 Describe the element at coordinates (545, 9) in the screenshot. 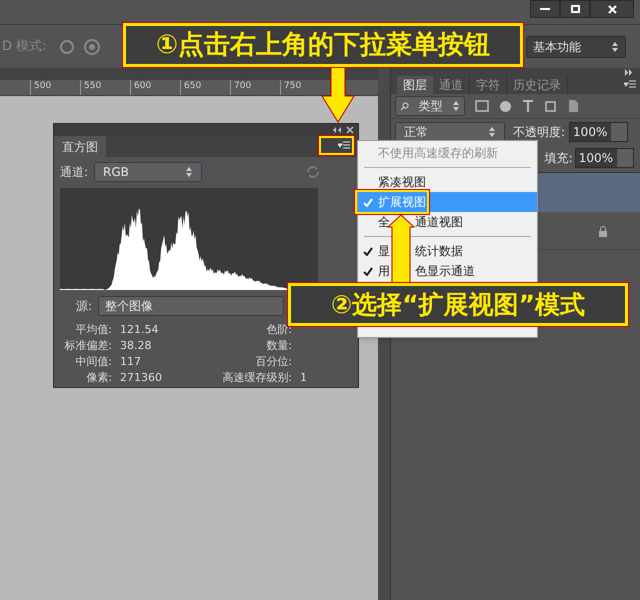

I see `minimize-button` at that location.